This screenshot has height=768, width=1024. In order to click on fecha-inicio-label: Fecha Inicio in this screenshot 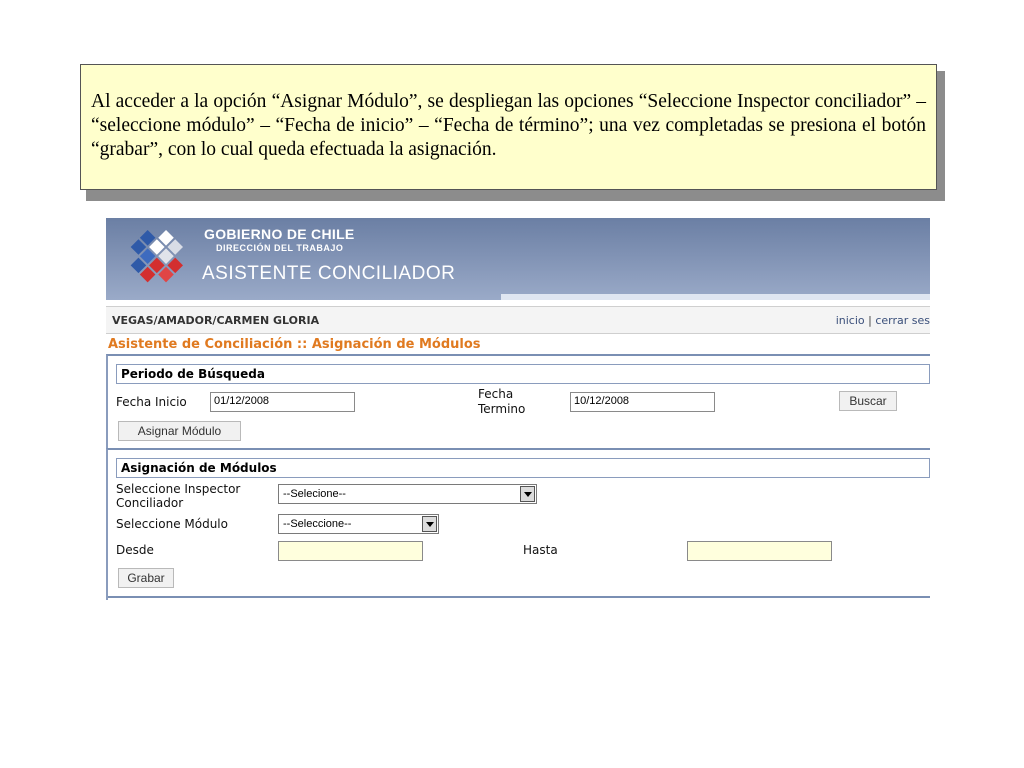, I will do `click(151, 402)`.